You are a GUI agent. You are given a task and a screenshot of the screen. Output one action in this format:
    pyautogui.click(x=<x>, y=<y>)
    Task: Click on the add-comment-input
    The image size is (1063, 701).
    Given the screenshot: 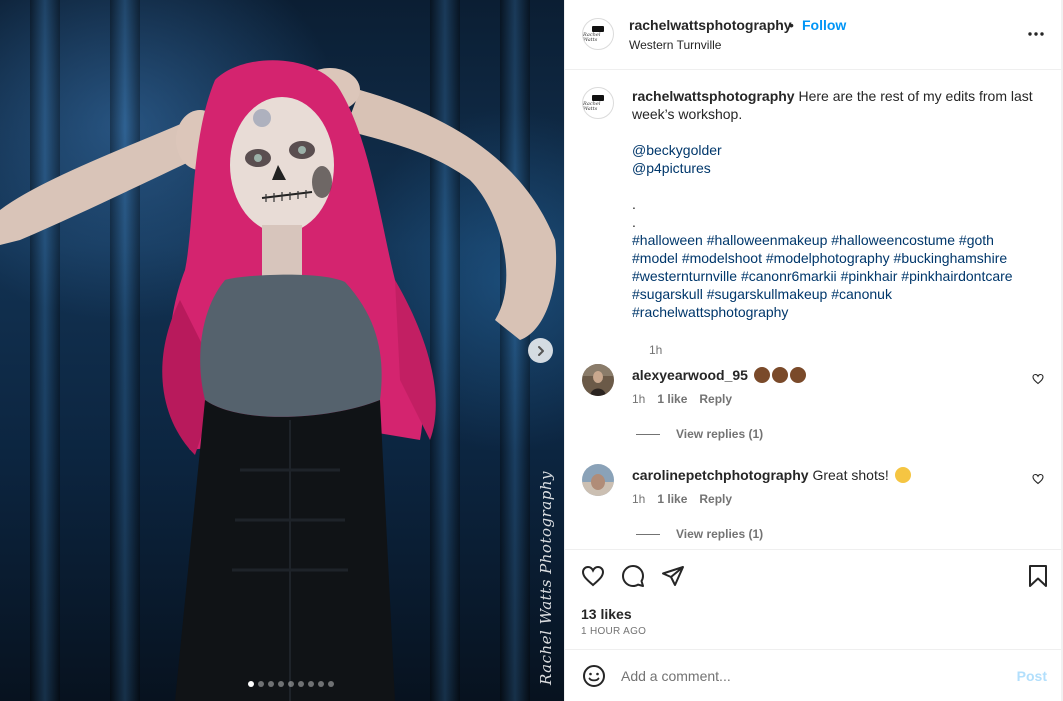 What is the action you would take?
    pyautogui.click(x=811, y=676)
    